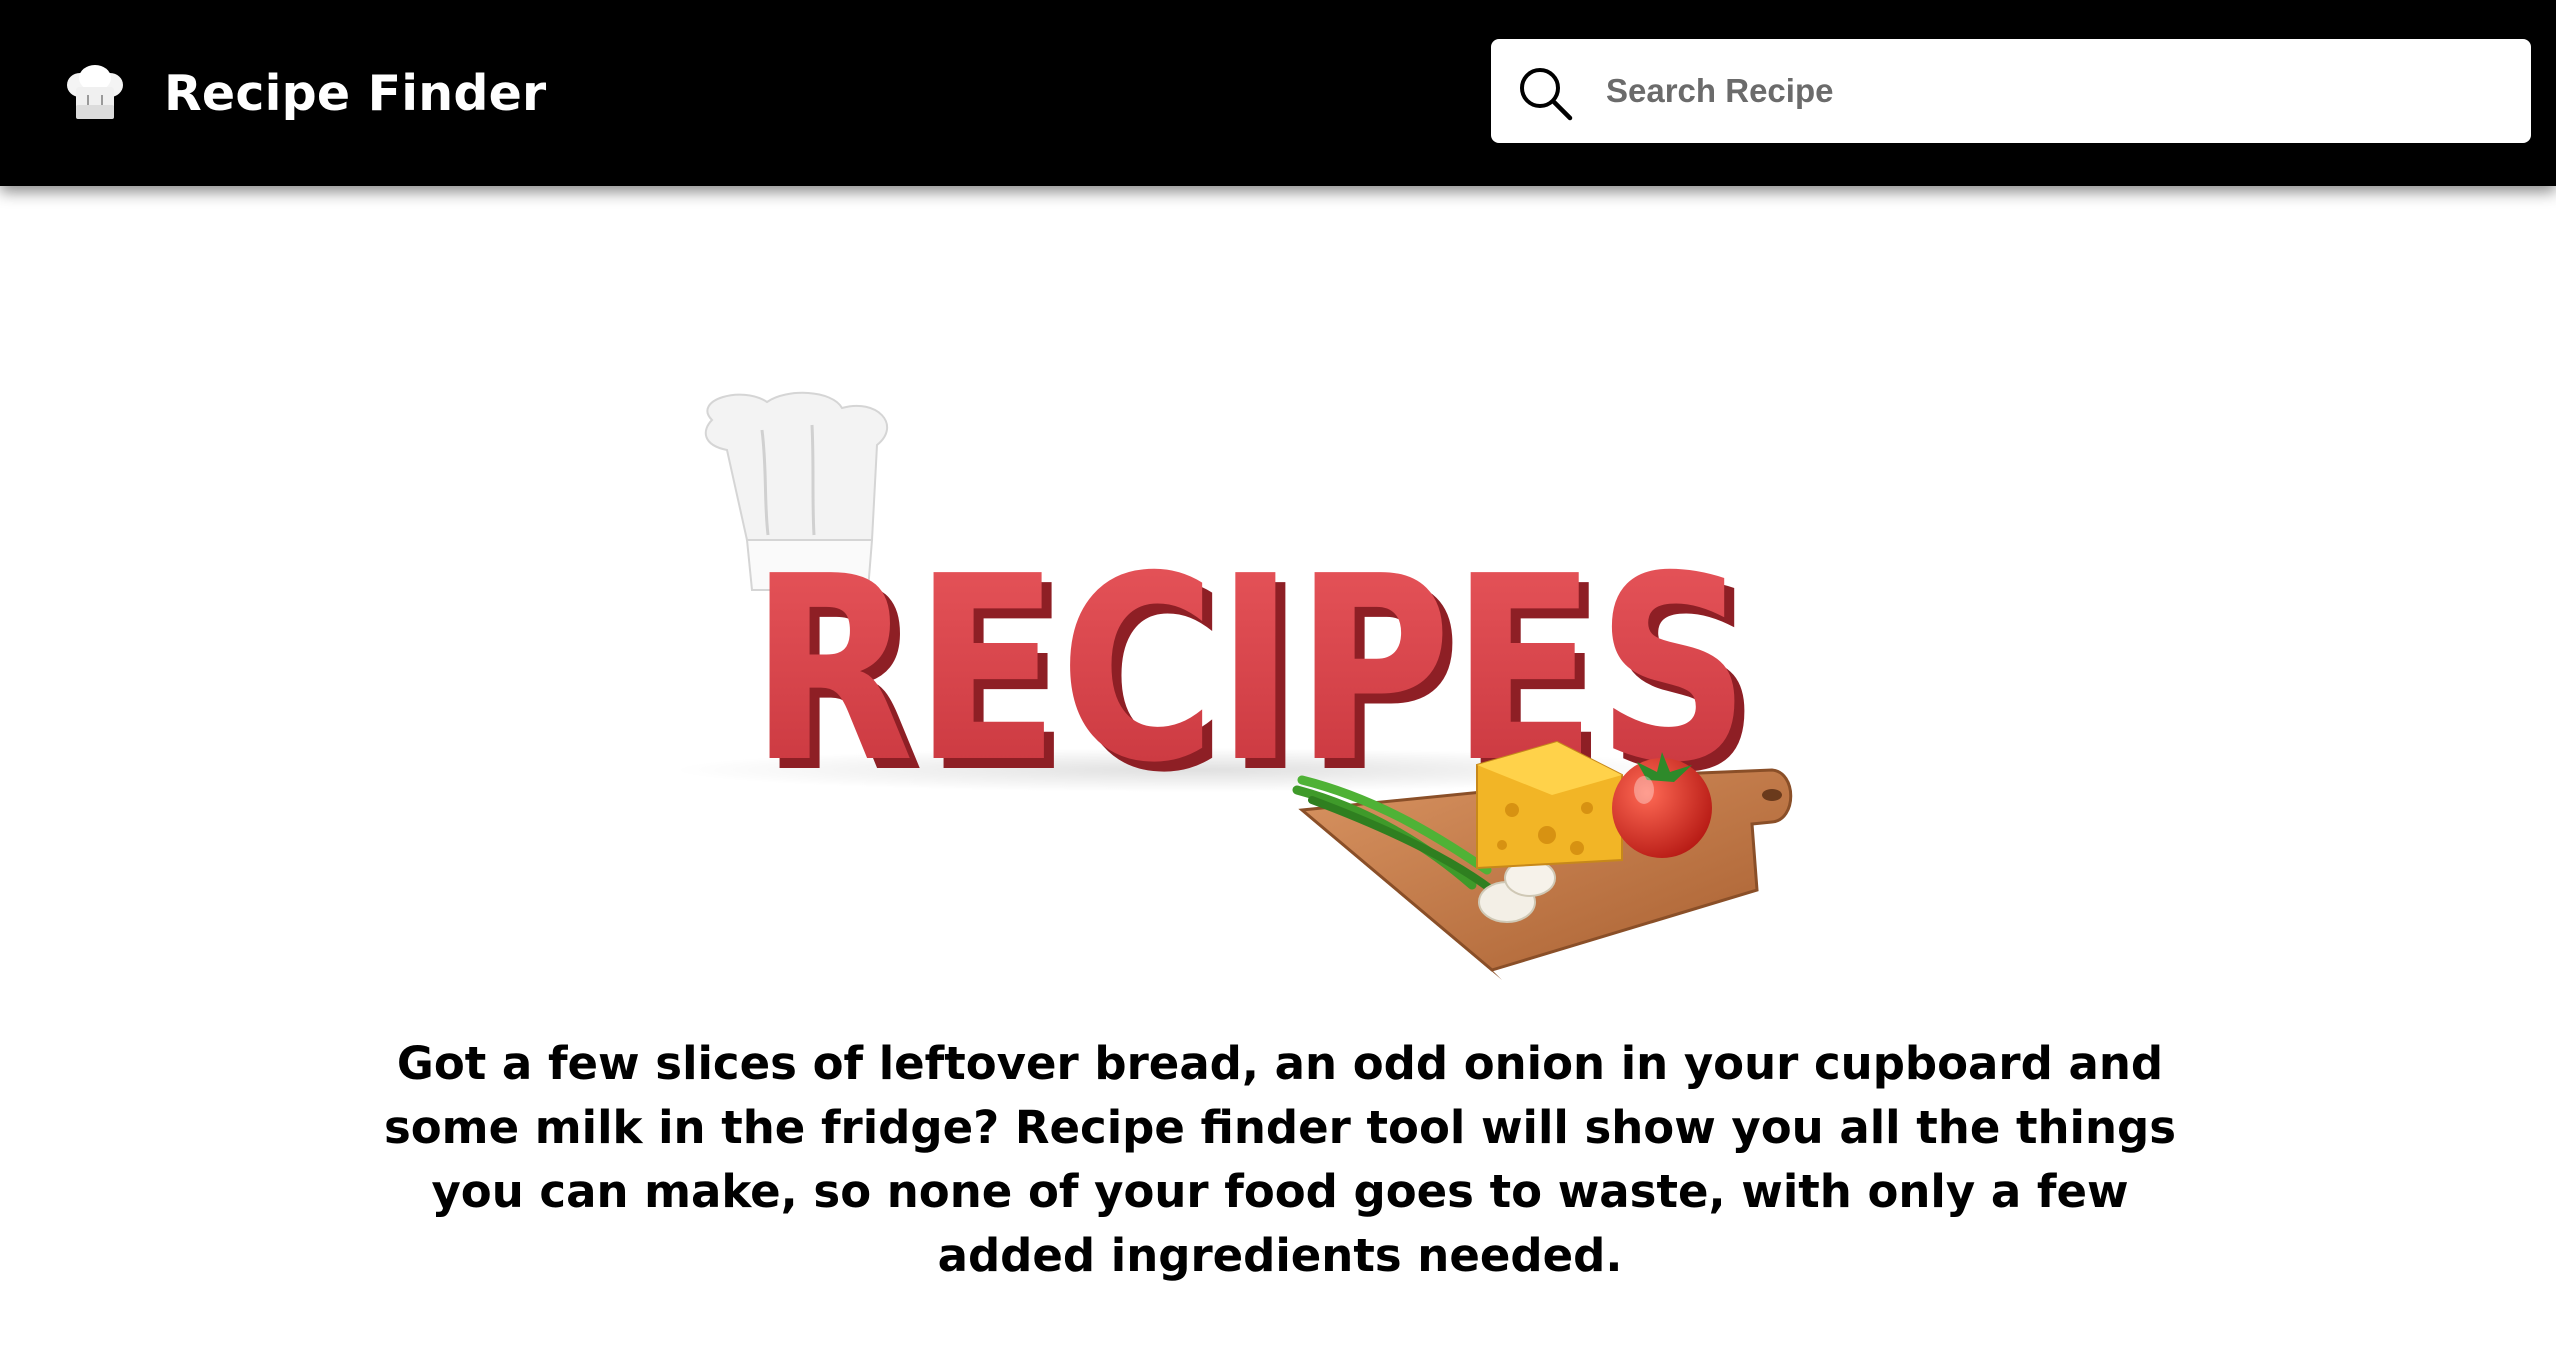 This screenshot has width=2556, height=1360. I want to click on brand-link: Recipe Finder, so click(305, 93).